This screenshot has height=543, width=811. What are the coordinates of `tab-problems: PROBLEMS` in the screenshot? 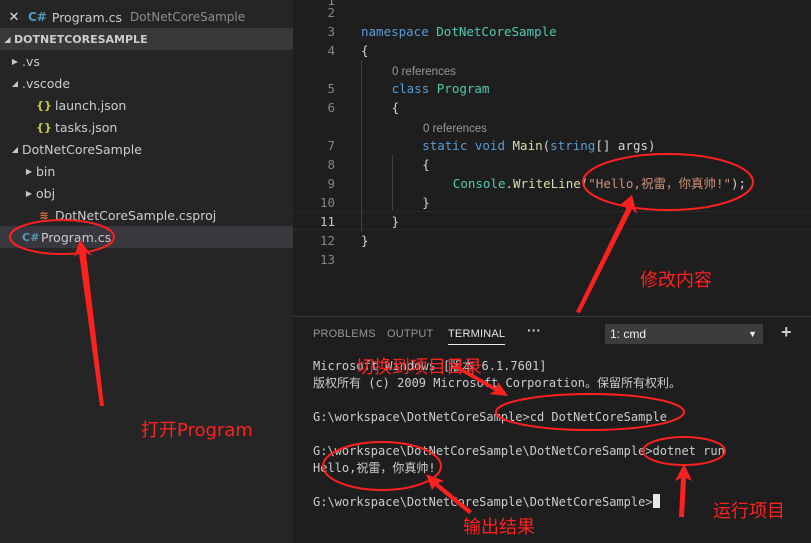 It's located at (344, 334).